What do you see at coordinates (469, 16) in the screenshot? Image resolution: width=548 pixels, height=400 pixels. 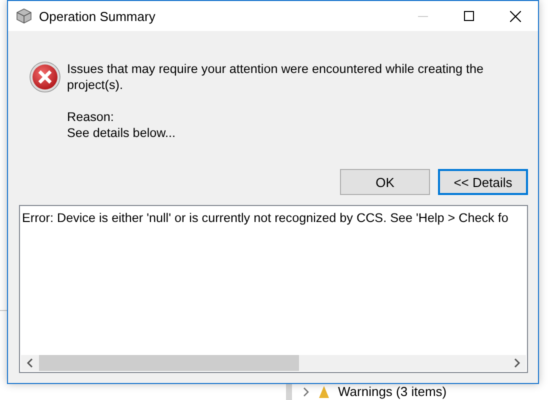 I see `maximize-icon` at bounding box center [469, 16].